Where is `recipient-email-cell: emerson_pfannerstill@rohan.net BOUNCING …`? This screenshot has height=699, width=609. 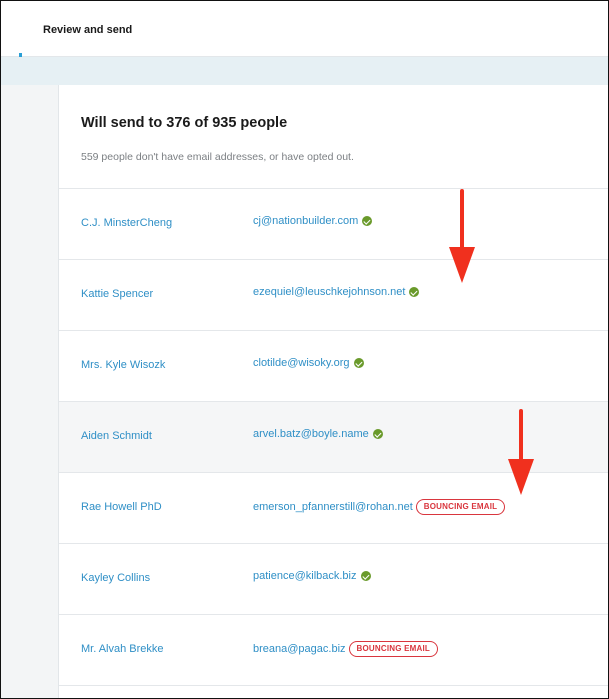 recipient-email-cell: emerson_pfannerstill@rohan.net BOUNCING … is located at coordinates (379, 507).